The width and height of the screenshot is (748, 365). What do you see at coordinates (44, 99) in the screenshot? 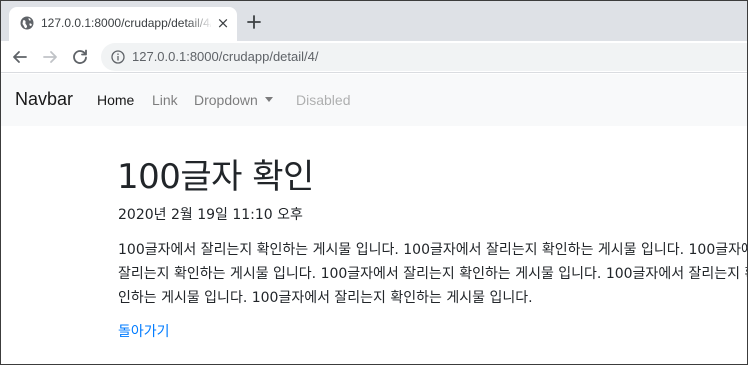
I see `navbar-brand: Navbar` at bounding box center [44, 99].